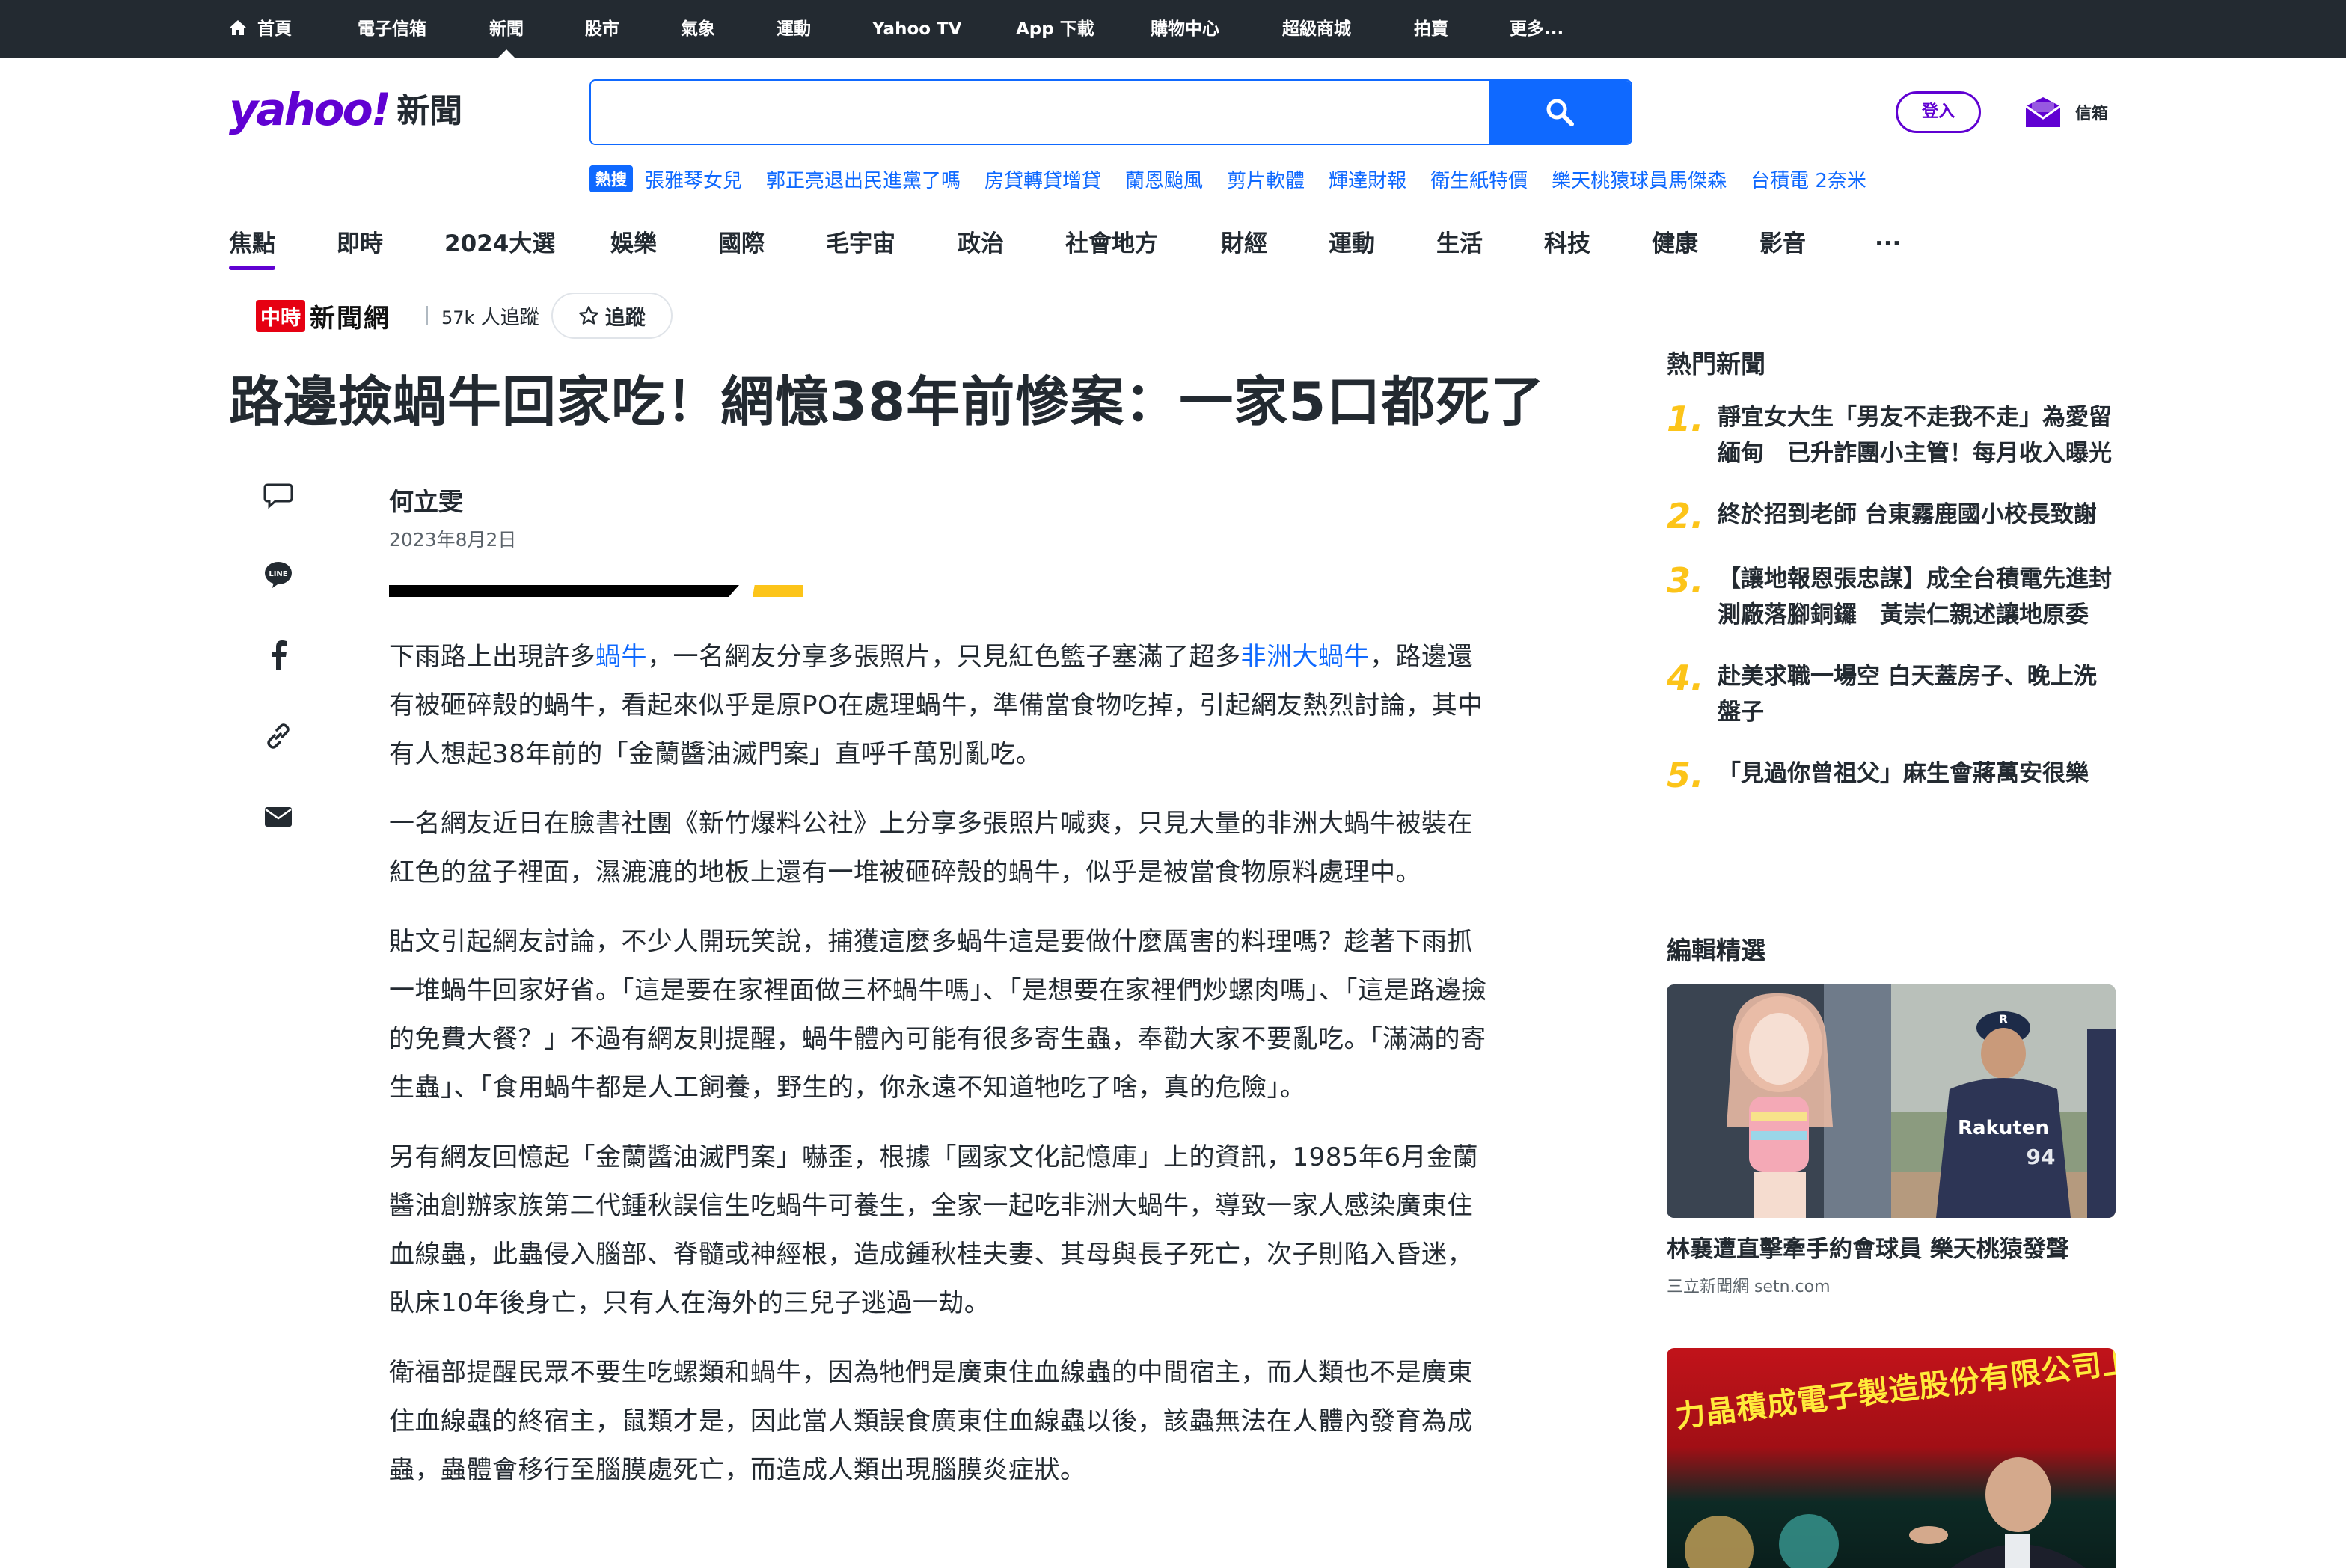 The image size is (2346, 1568). Describe the element at coordinates (1939, 112) in the screenshot. I see `login-button: 登入` at that location.